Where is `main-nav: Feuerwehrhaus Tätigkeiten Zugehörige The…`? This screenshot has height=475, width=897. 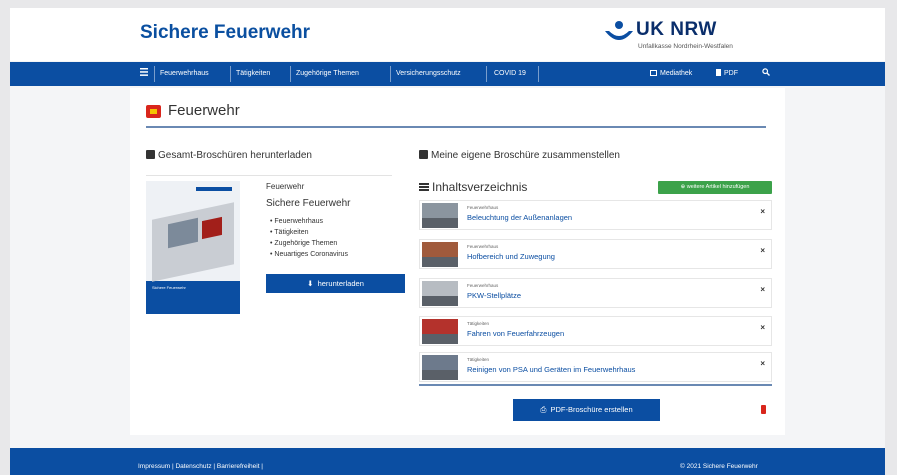 main-nav: Feuerwehrhaus Tätigkeiten Zugehörige The… is located at coordinates (447, 74).